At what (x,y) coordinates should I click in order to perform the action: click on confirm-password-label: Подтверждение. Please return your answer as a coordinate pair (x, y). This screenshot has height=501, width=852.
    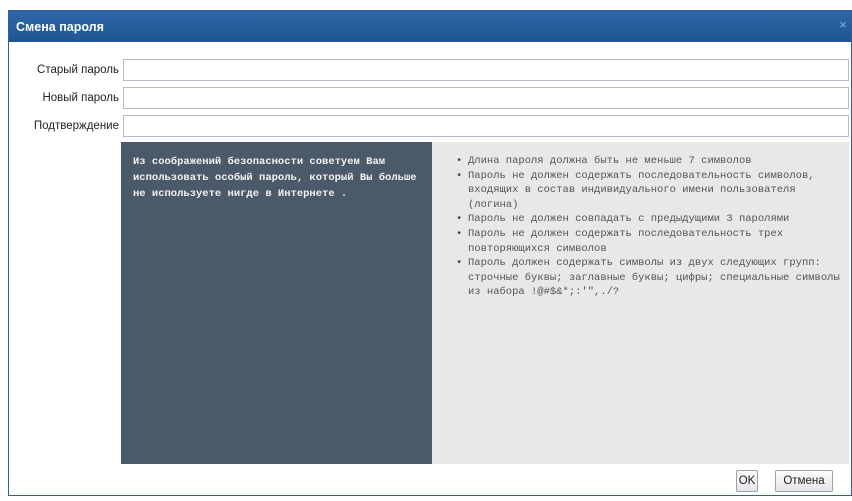
    Looking at the image, I should click on (76, 126).